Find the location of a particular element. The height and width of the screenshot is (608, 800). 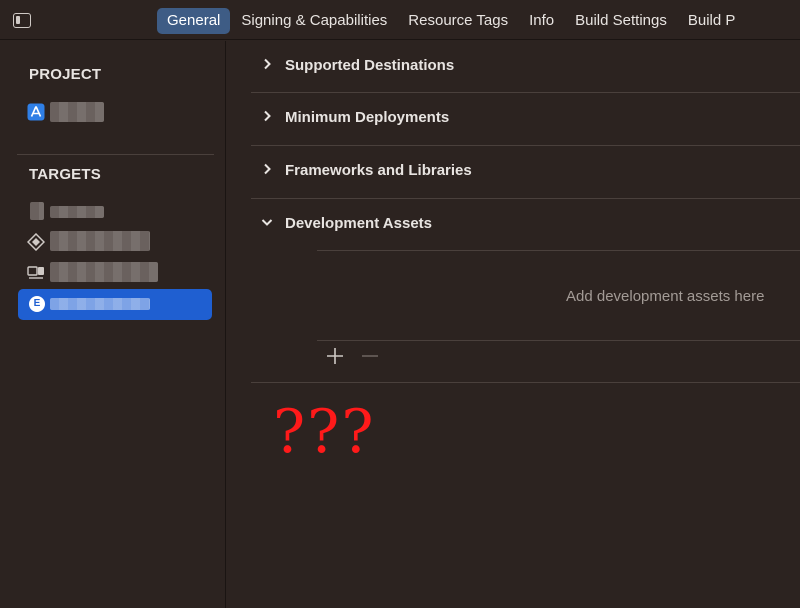

extension-target-icon: E is located at coordinates (37, 304).